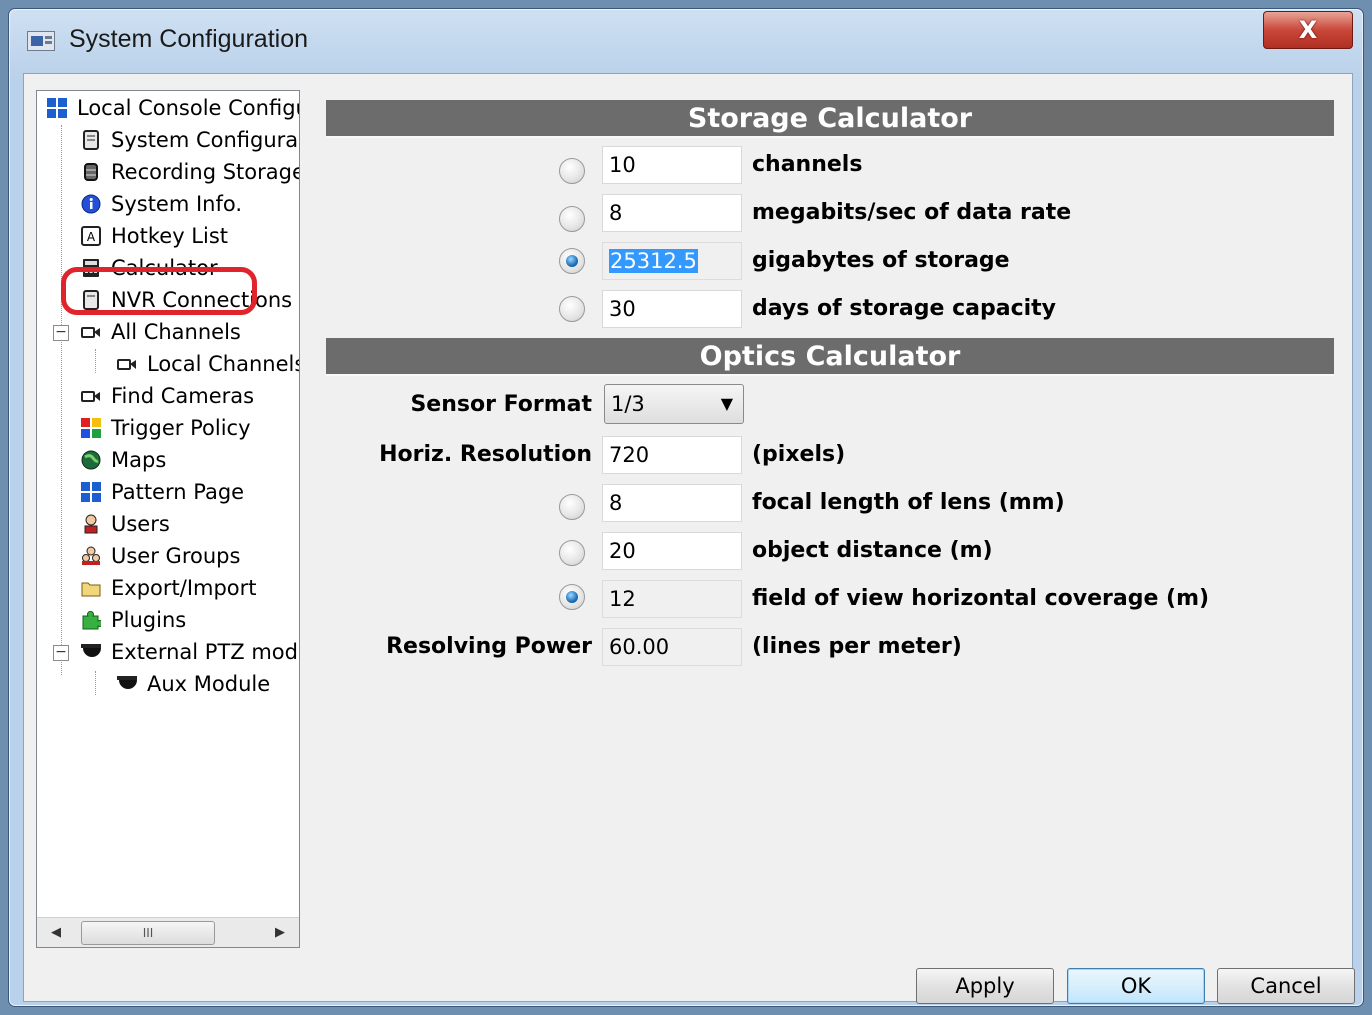 This screenshot has height=1015, width=1372. Describe the element at coordinates (91, 620) in the screenshot. I see `puzzle-icon` at that location.